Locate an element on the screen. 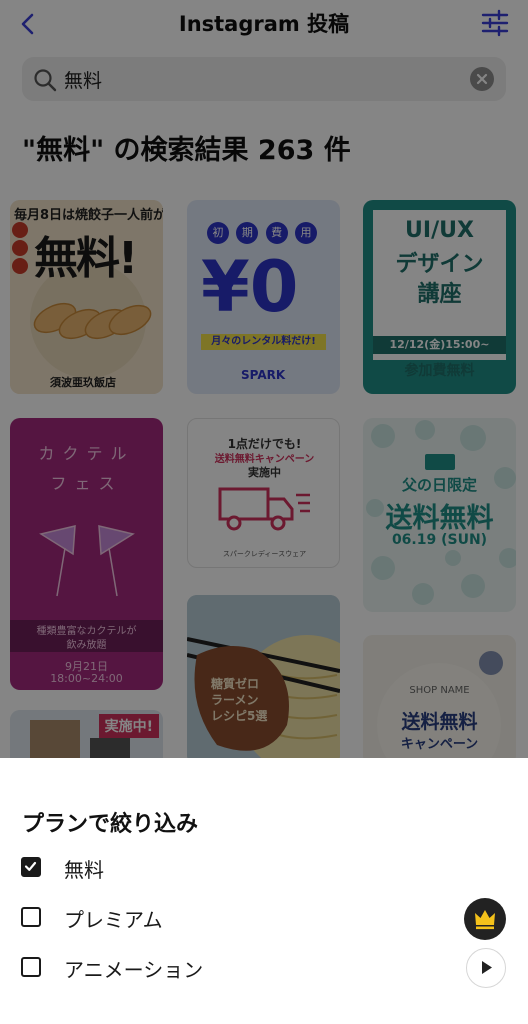 This screenshot has width=528, height=1024. check-icon is located at coordinates (30, 866).